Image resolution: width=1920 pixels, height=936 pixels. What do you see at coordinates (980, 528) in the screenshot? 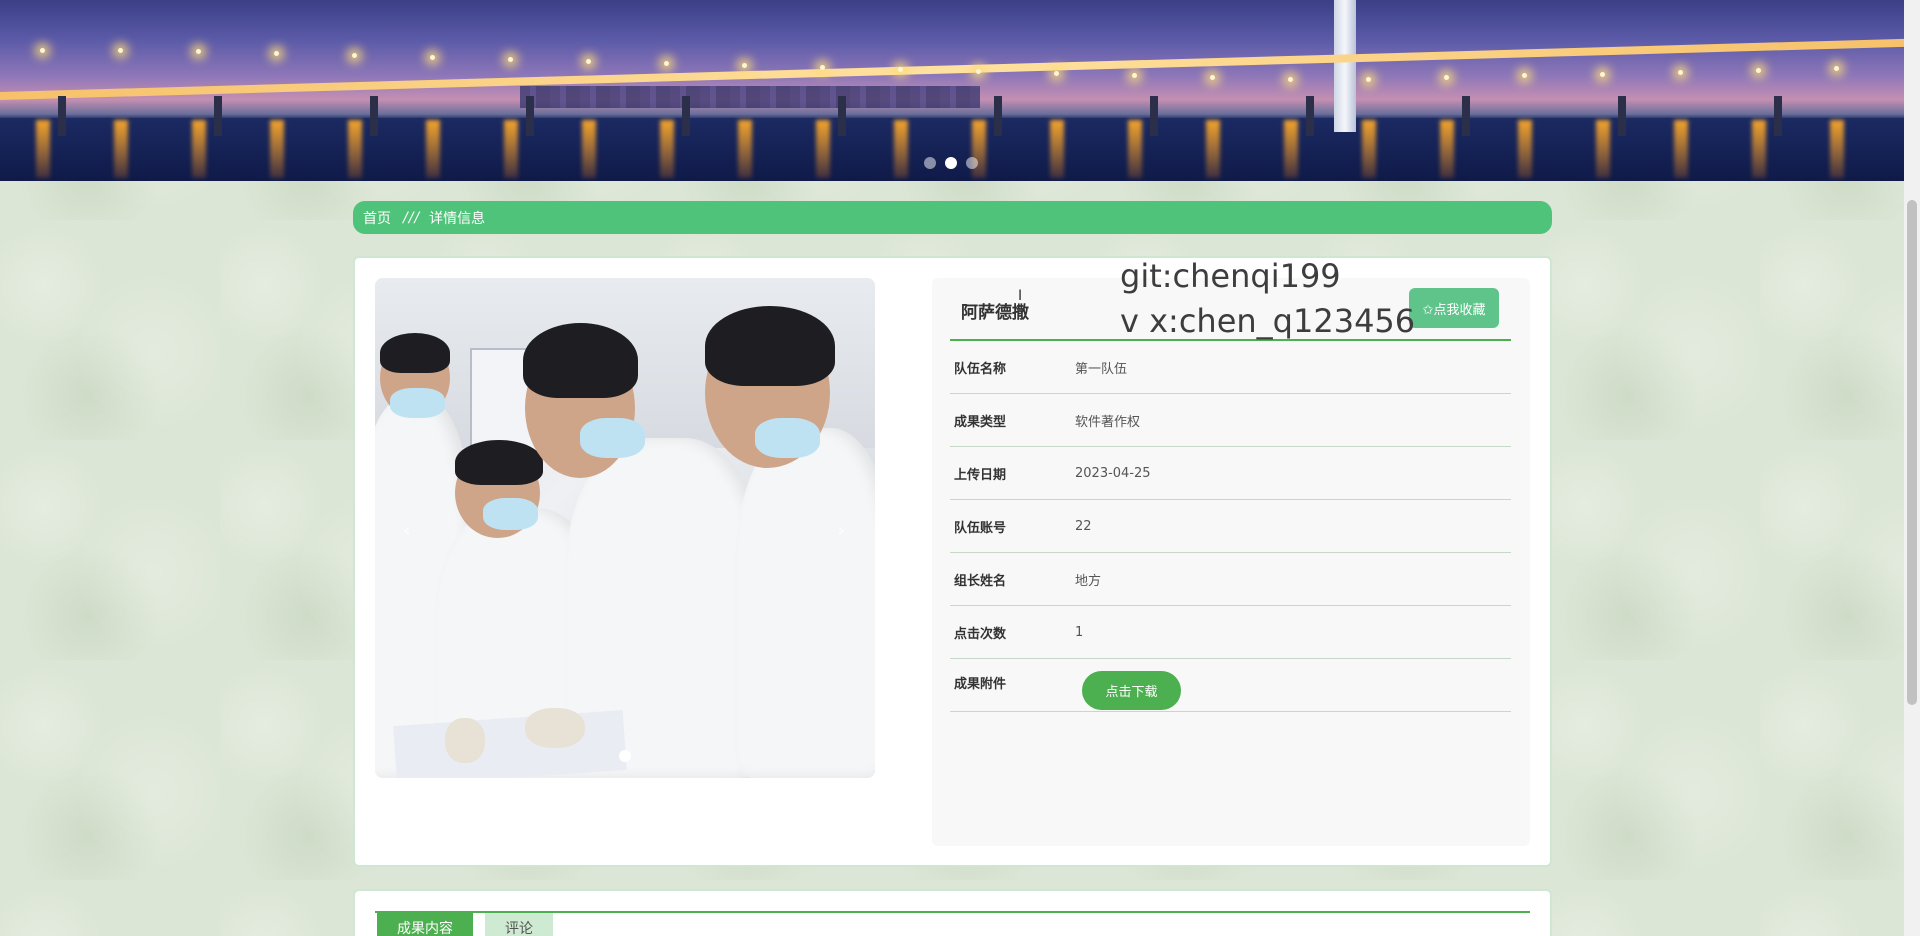
I see `field-label: 队伍账号` at bounding box center [980, 528].